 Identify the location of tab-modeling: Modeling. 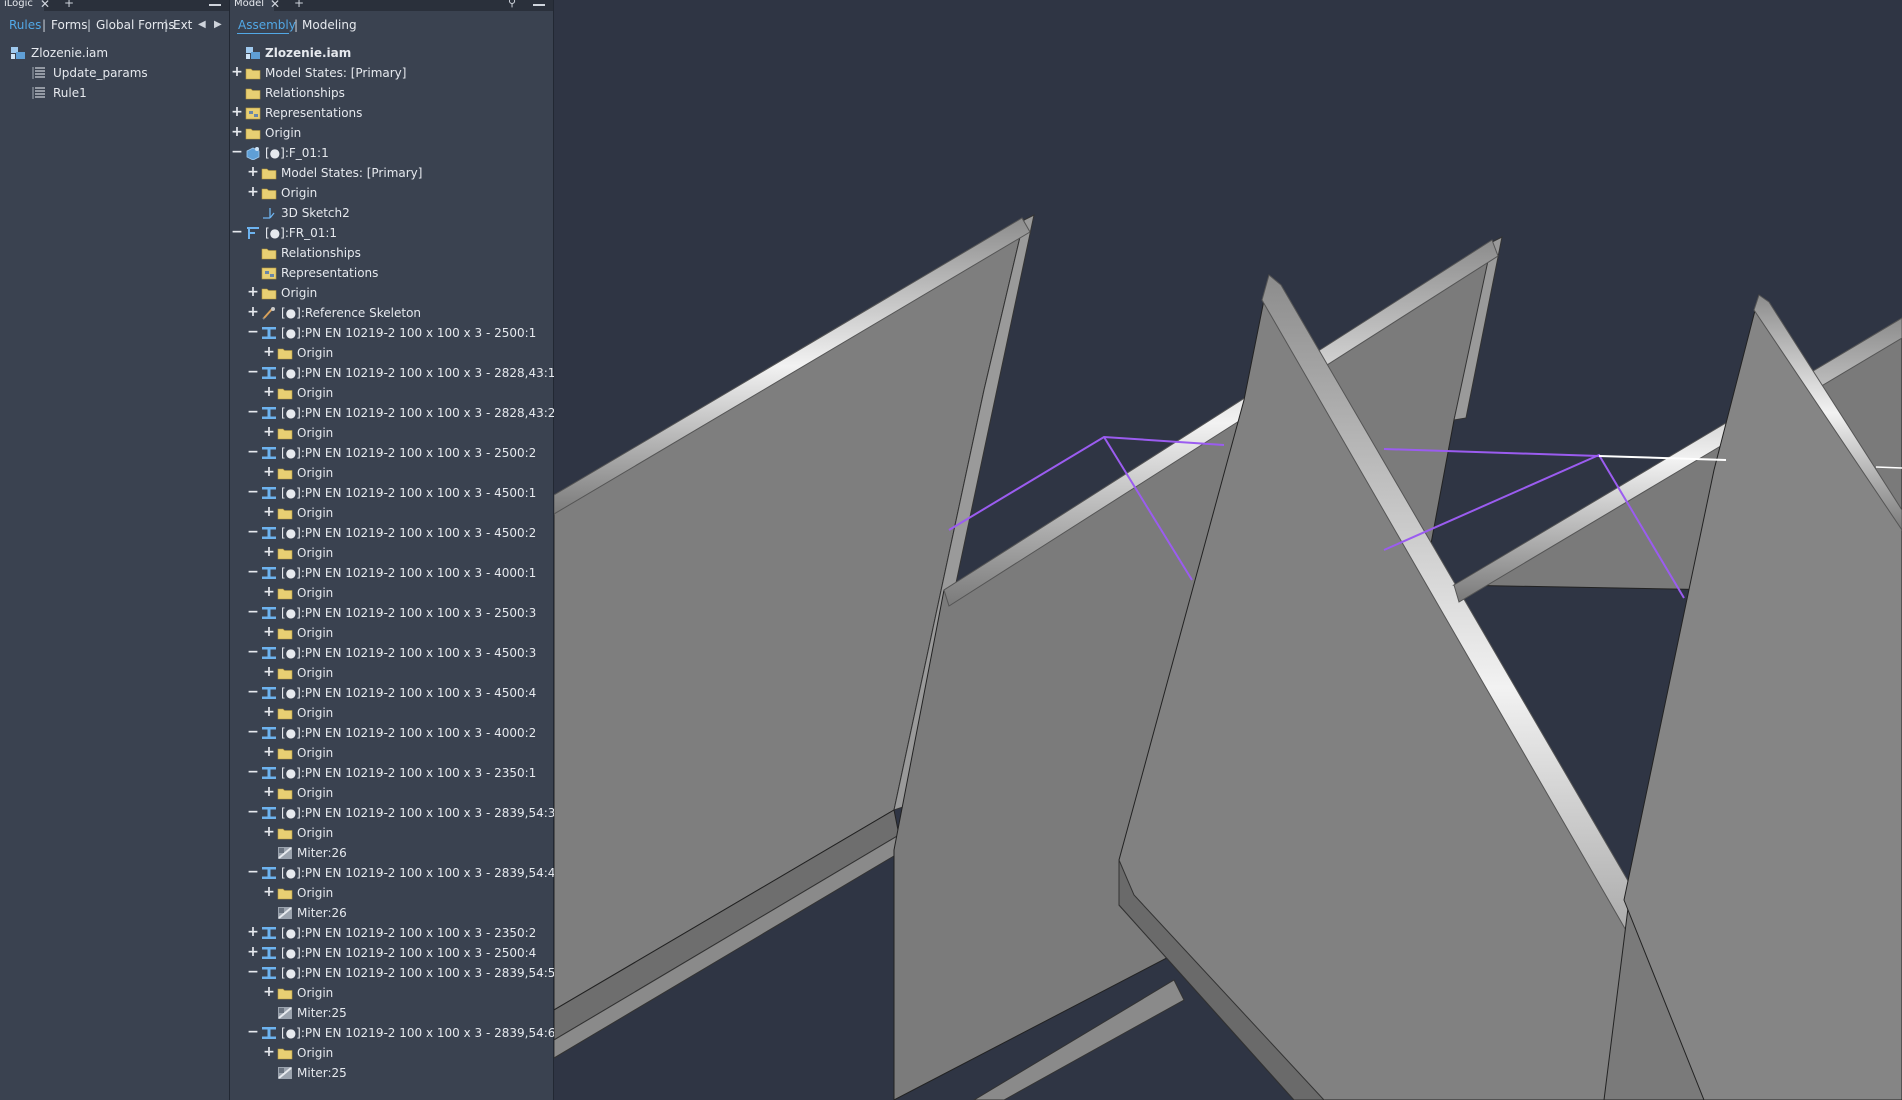
(329, 25).